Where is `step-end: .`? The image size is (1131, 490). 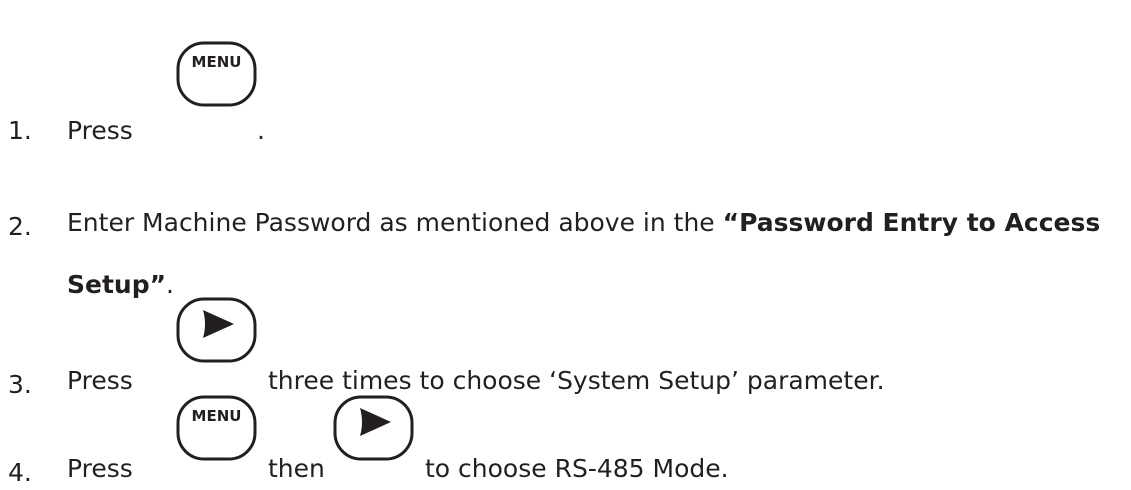
step-end: . is located at coordinates (261, 130).